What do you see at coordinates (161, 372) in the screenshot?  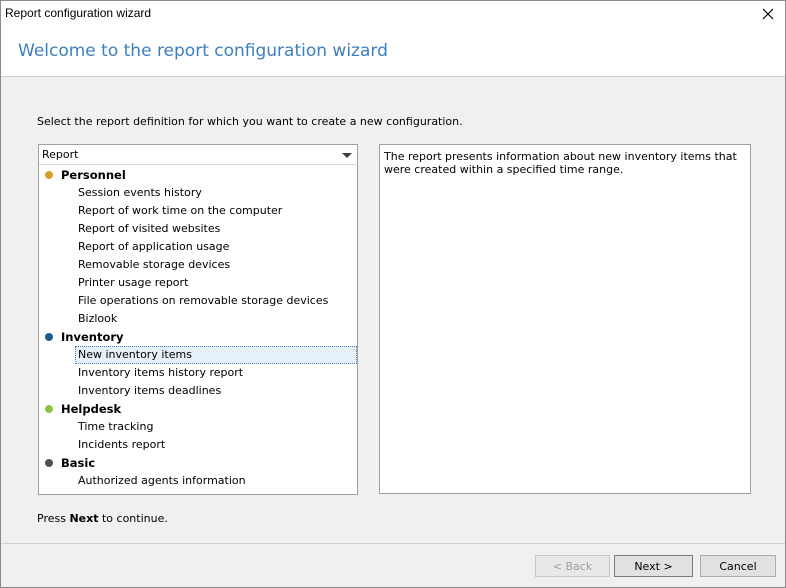 I see `list-item-label: Inventory items history report` at bounding box center [161, 372].